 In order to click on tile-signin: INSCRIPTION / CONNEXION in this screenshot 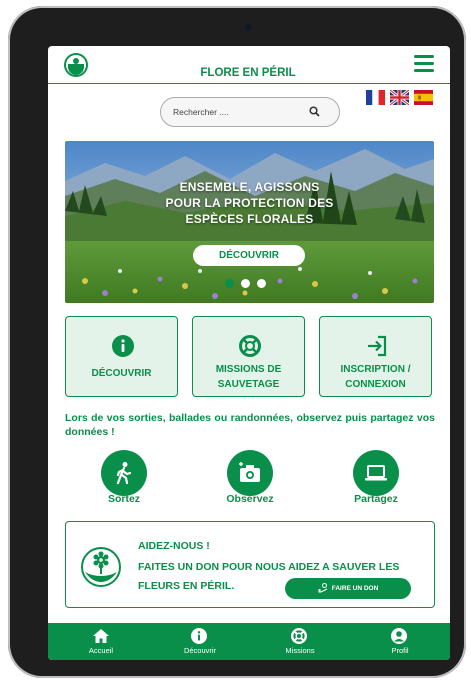, I will do `click(375, 356)`.